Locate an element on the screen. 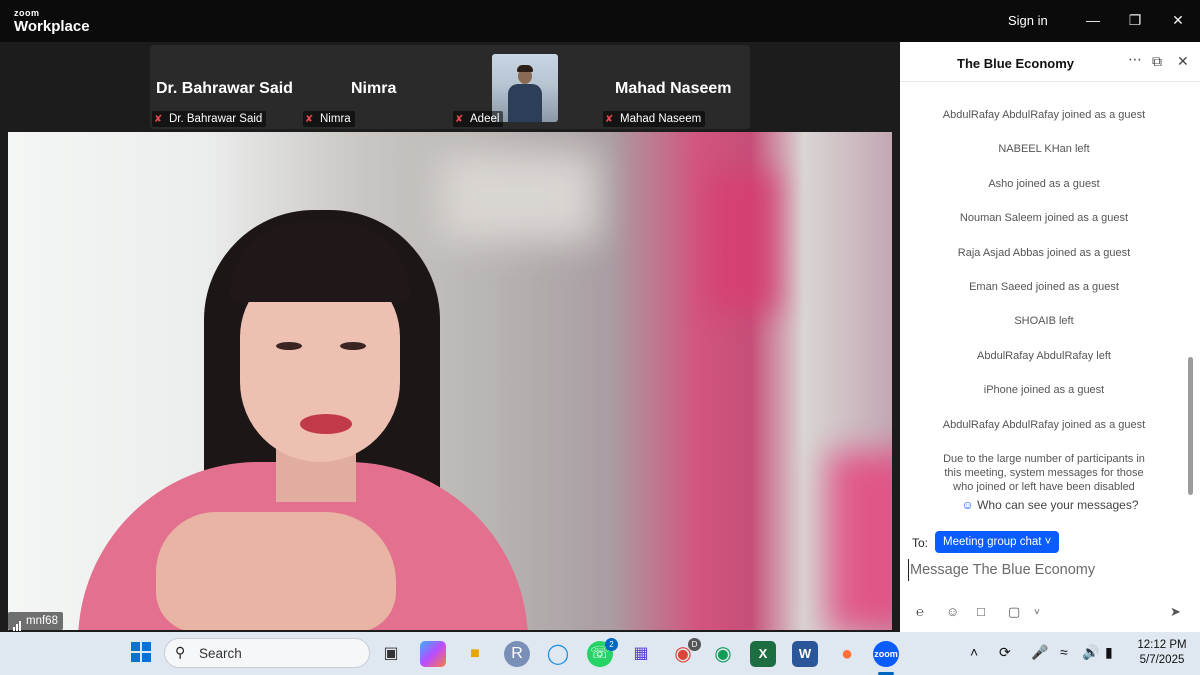  word-icon: W is located at coordinates (805, 654).